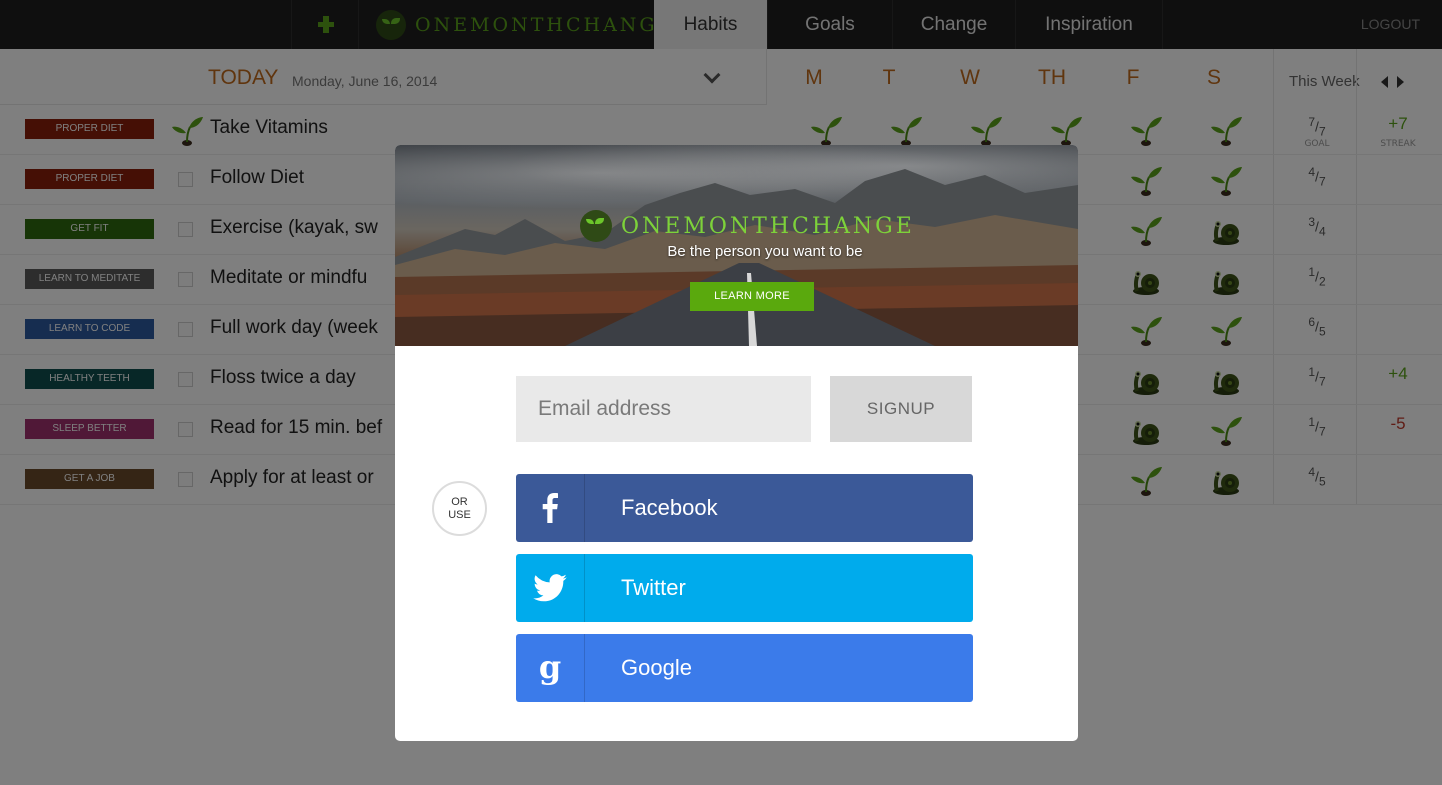  What do you see at coordinates (653, 587) in the screenshot?
I see `twitter-label: Twitter` at bounding box center [653, 587].